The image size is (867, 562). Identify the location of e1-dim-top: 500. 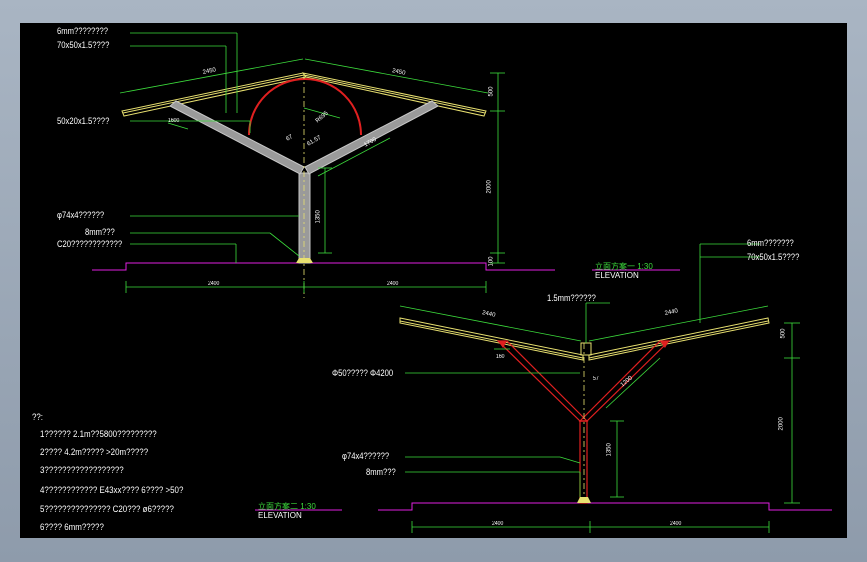
(491, 91).